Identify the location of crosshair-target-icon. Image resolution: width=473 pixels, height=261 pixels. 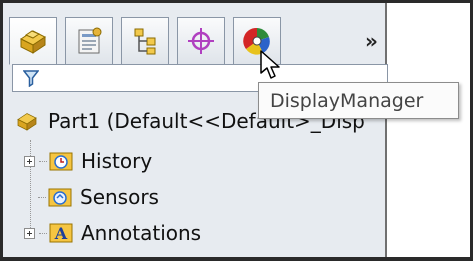
(201, 41).